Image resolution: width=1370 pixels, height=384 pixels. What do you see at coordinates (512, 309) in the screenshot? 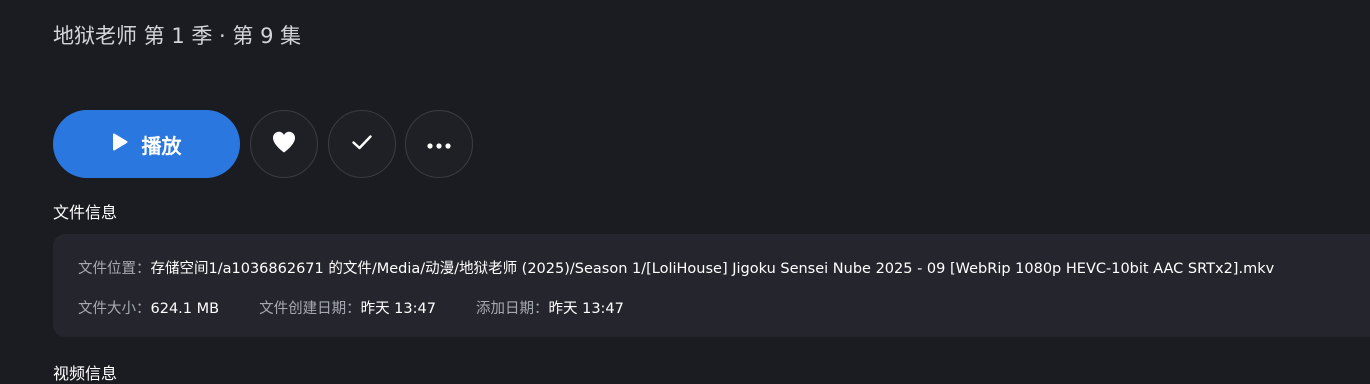
I see `date-added-label: 添加日期：` at bounding box center [512, 309].